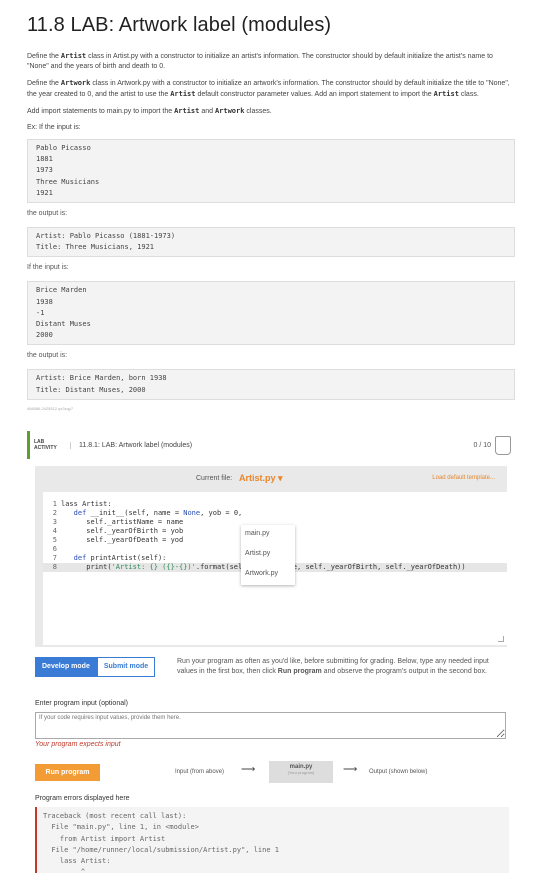  Describe the element at coordinates (268, 575) in the screenshot. I see `file-option-artwork: Artwork.py` at that location.